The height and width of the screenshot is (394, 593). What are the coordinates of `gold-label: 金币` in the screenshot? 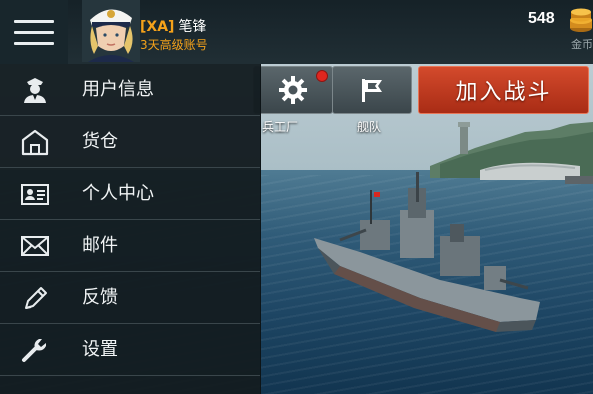 It's located at (582, 44).